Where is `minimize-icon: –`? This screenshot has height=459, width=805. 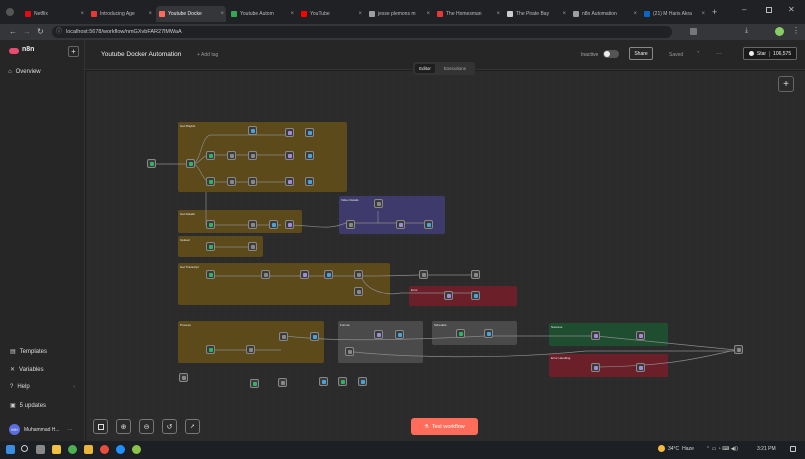 minimize-icon: – is located at coordinates (744, 9).